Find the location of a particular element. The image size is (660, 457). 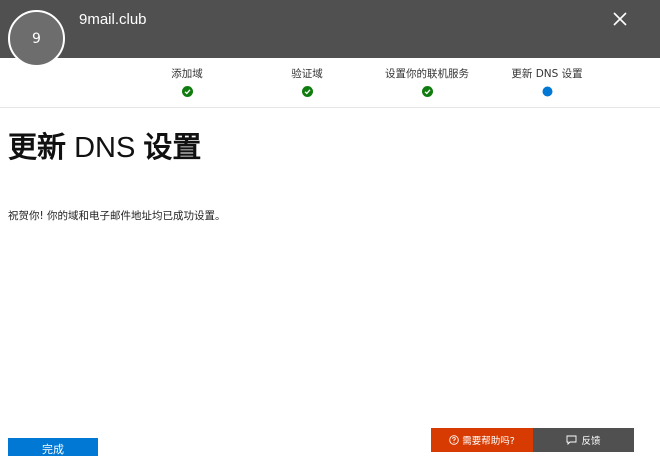

step-setup-services: 设置你的联机服务 is located at coordinates (427, 81).